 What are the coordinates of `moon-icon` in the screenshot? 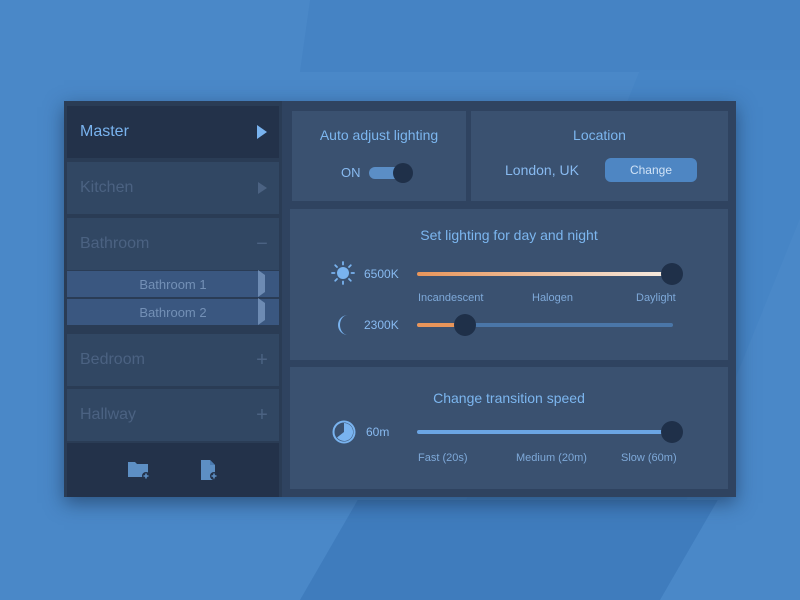 It's located at (344, 327).